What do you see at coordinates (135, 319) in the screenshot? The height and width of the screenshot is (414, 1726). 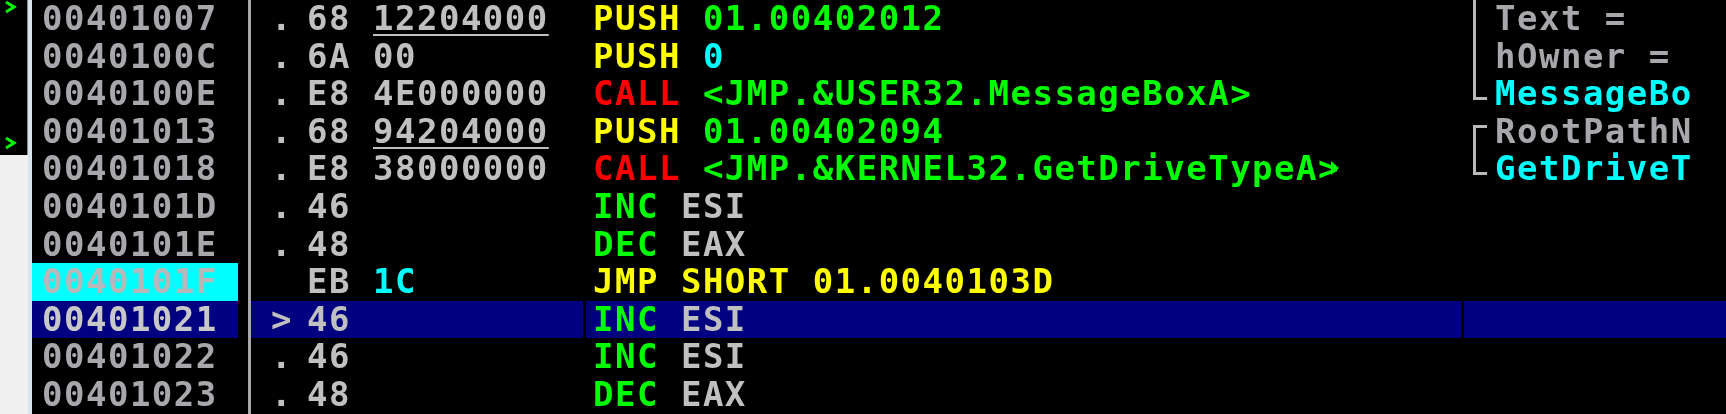 I see `address-cell: 00401021` at bounding box center [135, 319].